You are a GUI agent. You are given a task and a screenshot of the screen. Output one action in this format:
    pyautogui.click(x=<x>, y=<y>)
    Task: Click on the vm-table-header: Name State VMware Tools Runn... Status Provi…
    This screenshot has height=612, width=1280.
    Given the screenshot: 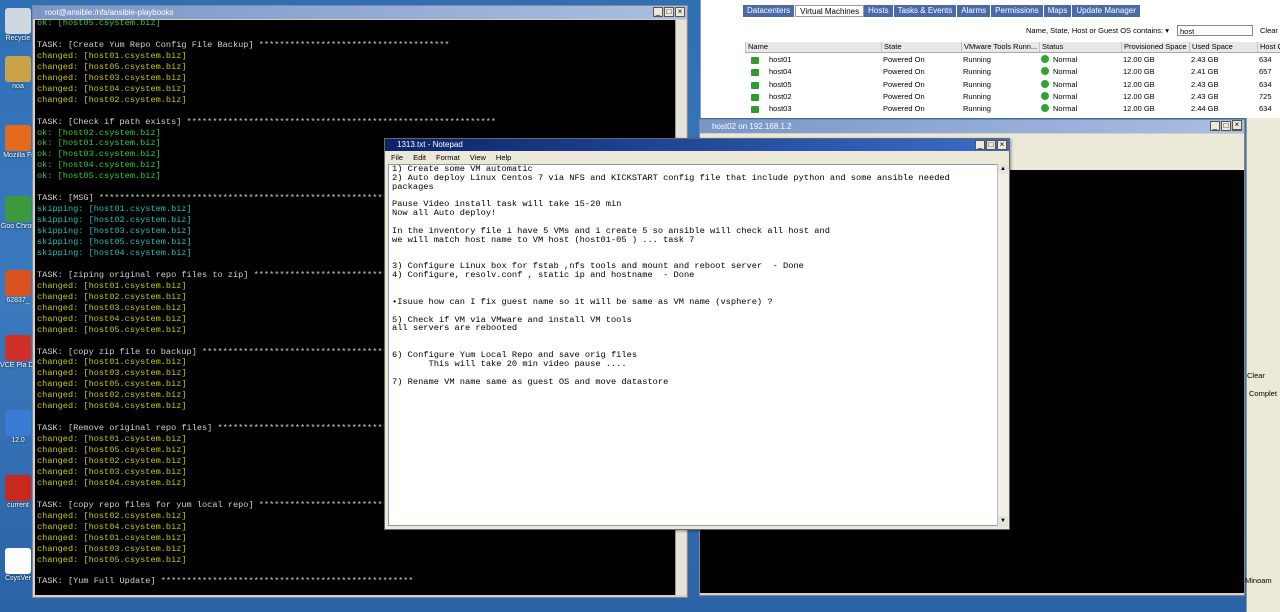 What is the action you would take?
    pyautogui.click(x=1012, y=47)
    